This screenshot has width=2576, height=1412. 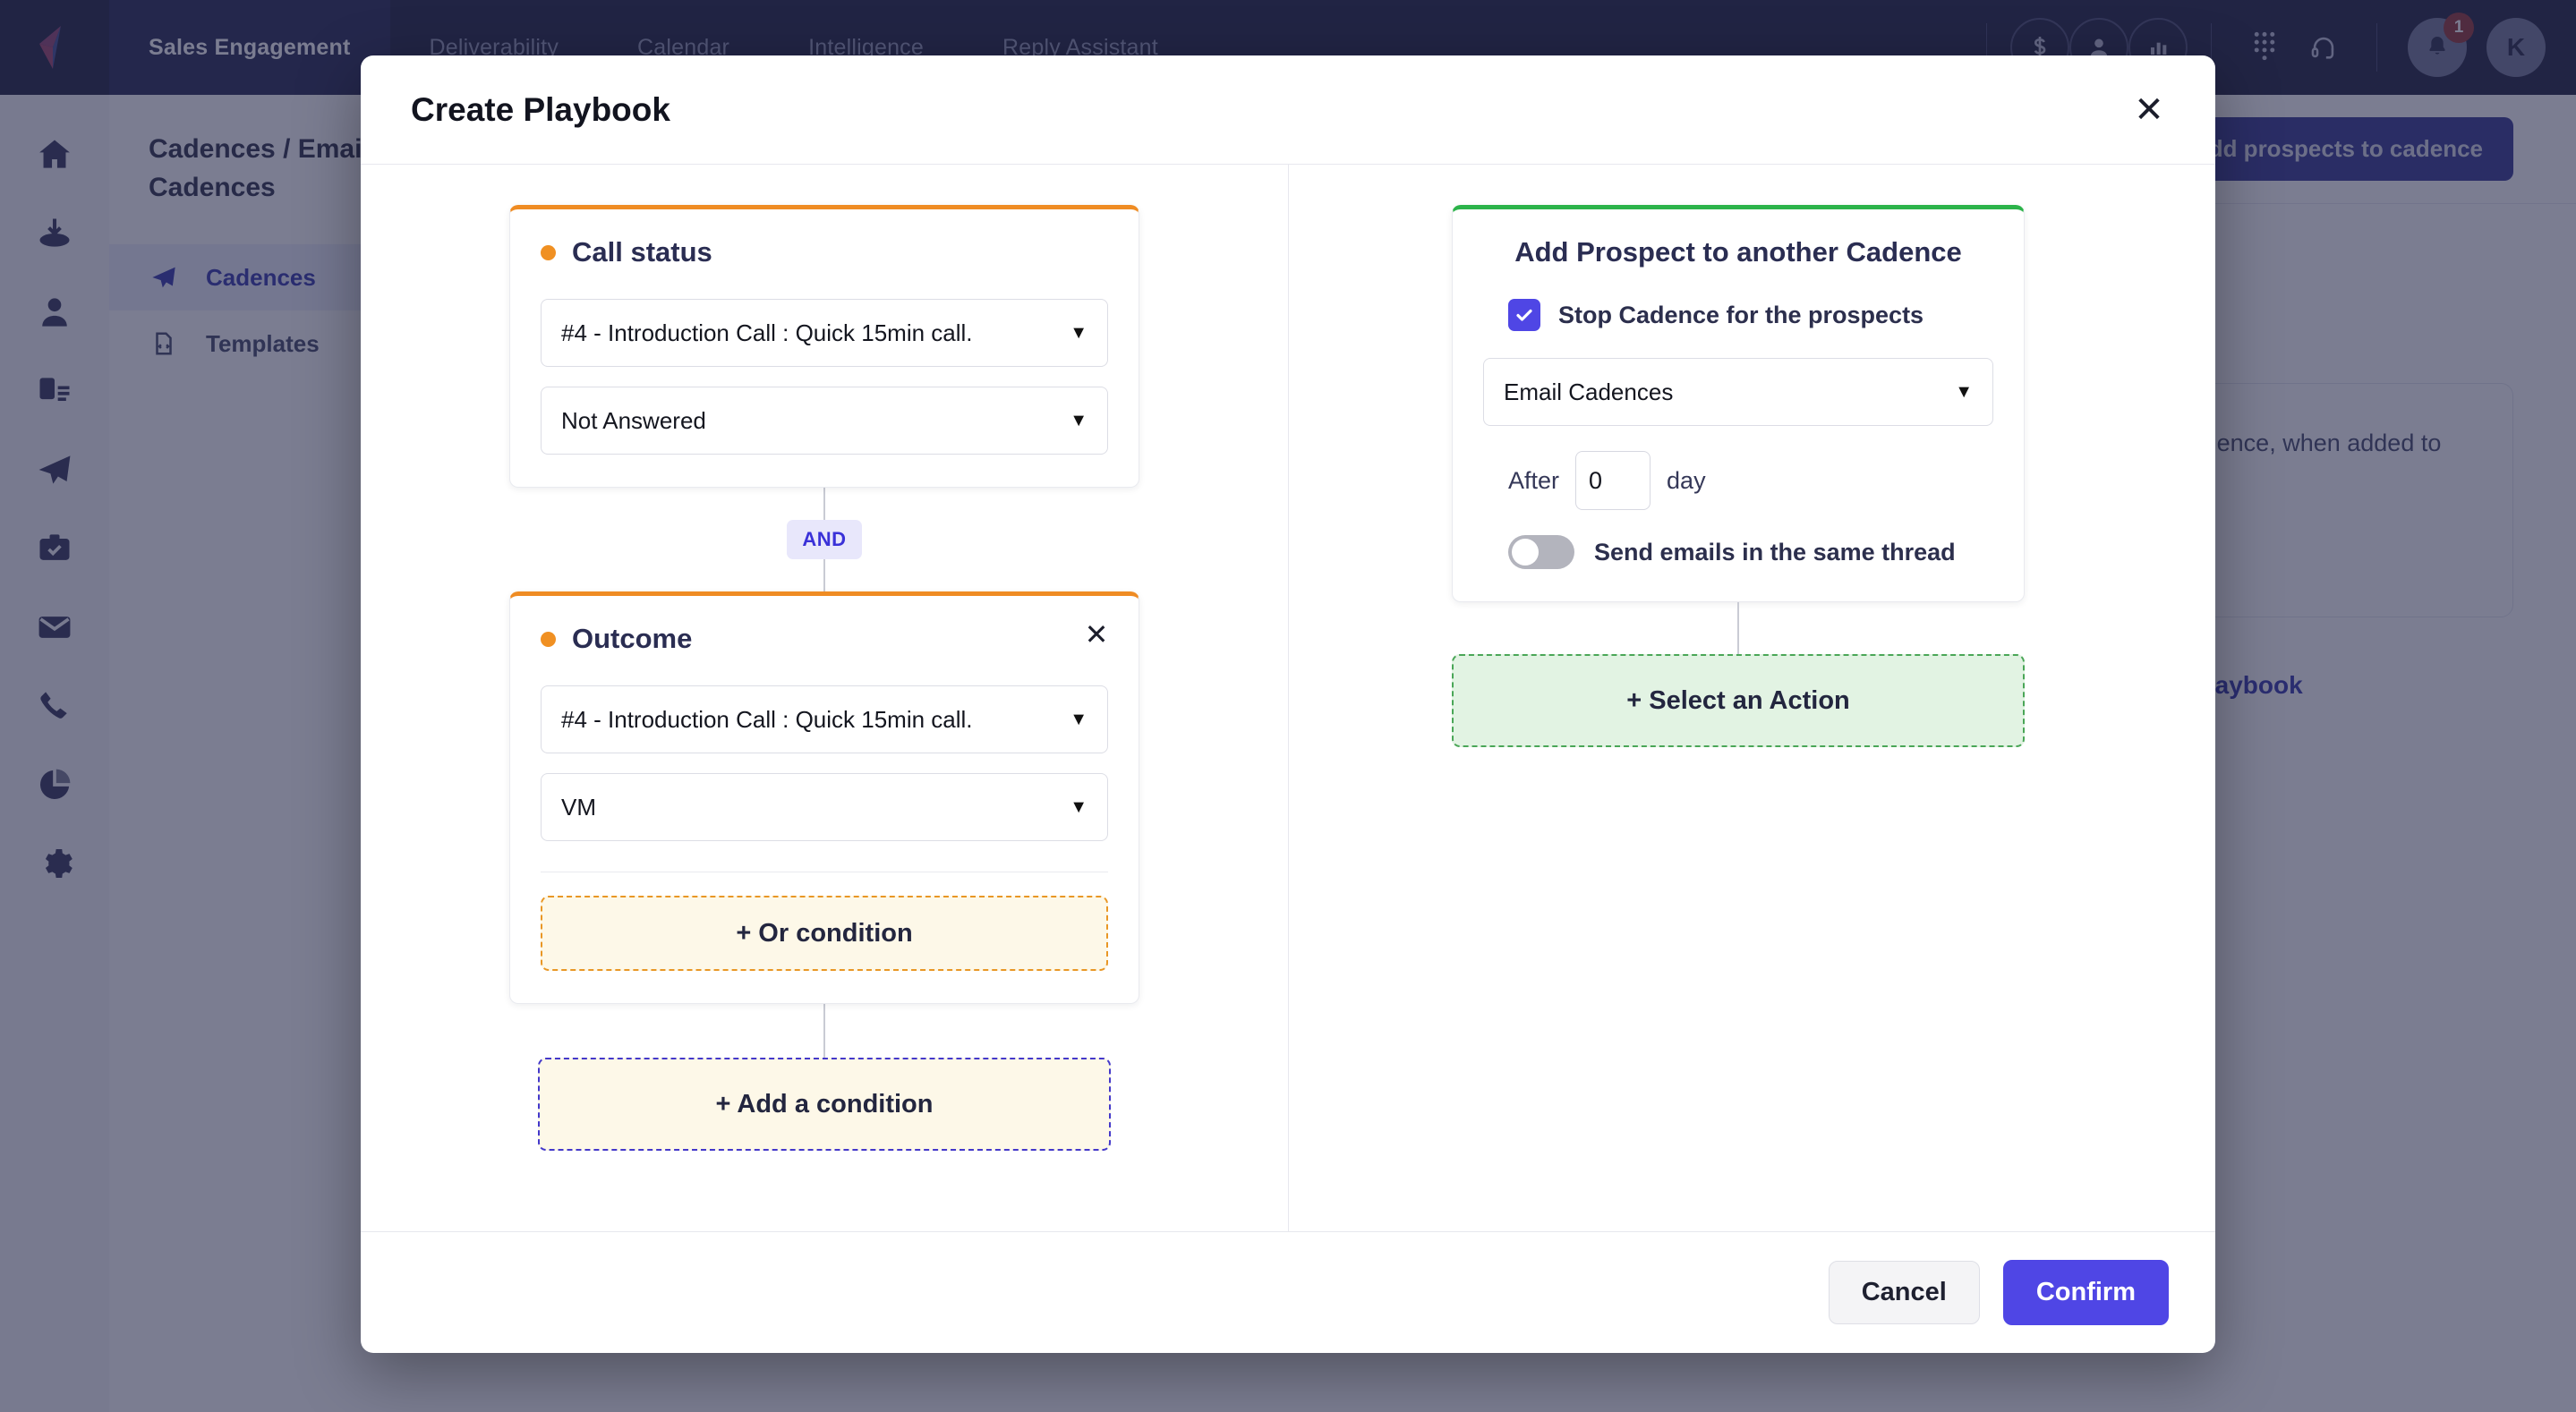 I want to click on delay-days-input: 0, so click(x=1613, y=480).